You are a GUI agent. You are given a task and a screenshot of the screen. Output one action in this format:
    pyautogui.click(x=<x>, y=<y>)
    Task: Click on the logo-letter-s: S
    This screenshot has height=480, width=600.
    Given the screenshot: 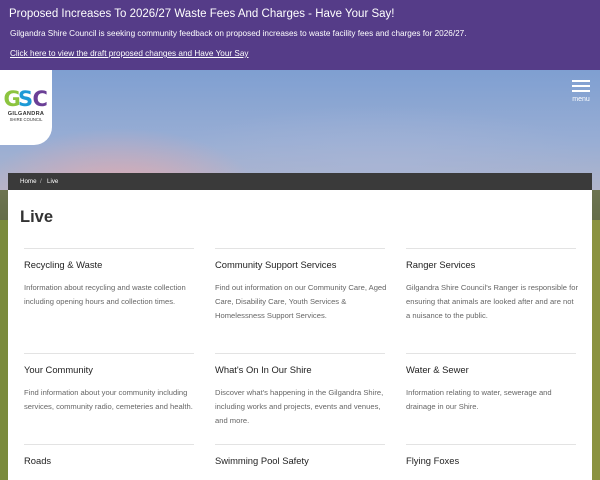 What is the action you would take?
    pyautogui.click(x=25, y=98)
    